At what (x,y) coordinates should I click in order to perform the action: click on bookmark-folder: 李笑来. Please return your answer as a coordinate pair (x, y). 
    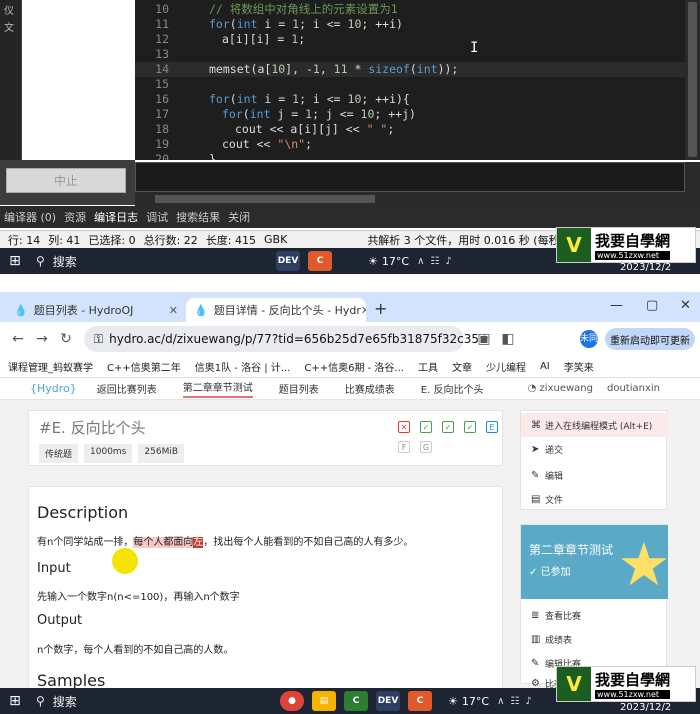
    Looking at the image, I should click on (579, 366).